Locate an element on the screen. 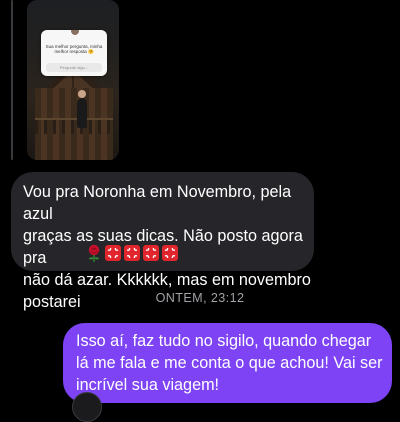 The height and width of the screenshot is (422, 400). person-figure is located at coordinates (82, 113).